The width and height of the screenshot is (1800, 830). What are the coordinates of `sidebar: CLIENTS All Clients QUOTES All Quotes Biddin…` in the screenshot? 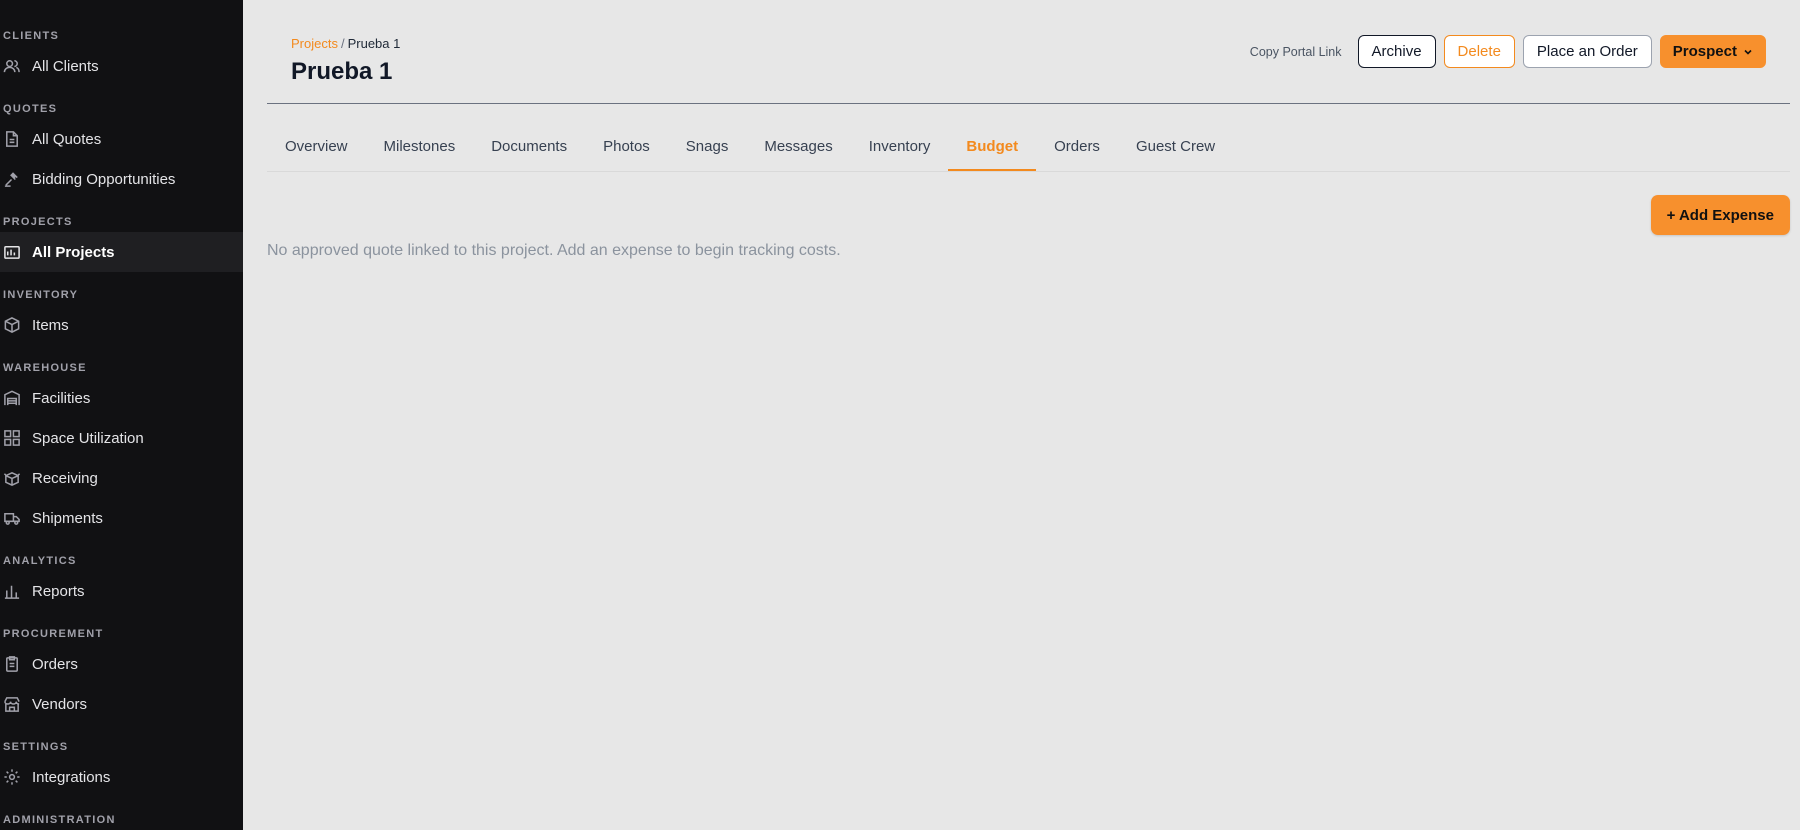 It's located at (121, 415).